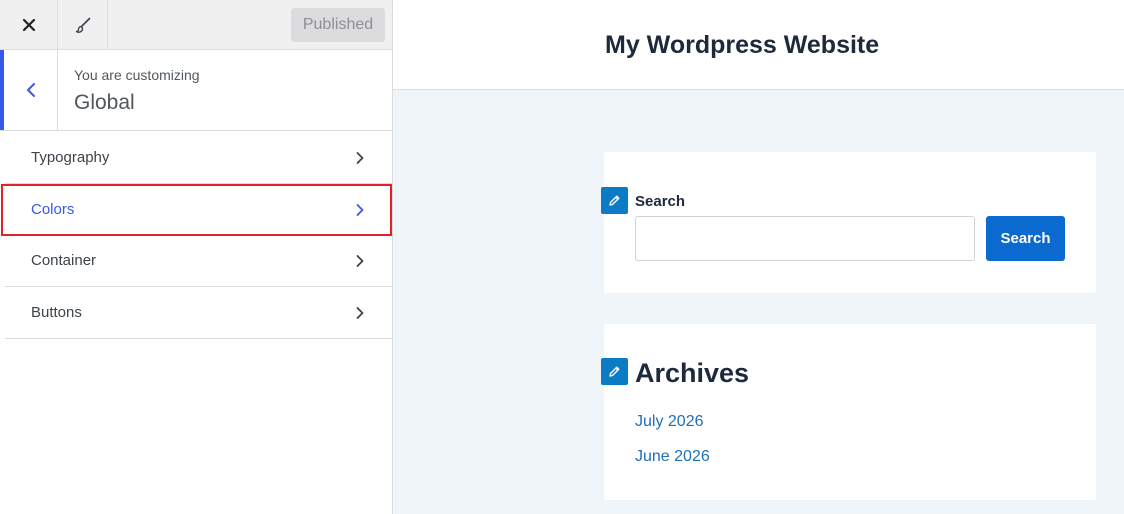 This screenshot has width=1124, height=514. Describe the element at coordinates (56, 312) in the screenshot. I see `menu-item-label: Buttons` at that location.